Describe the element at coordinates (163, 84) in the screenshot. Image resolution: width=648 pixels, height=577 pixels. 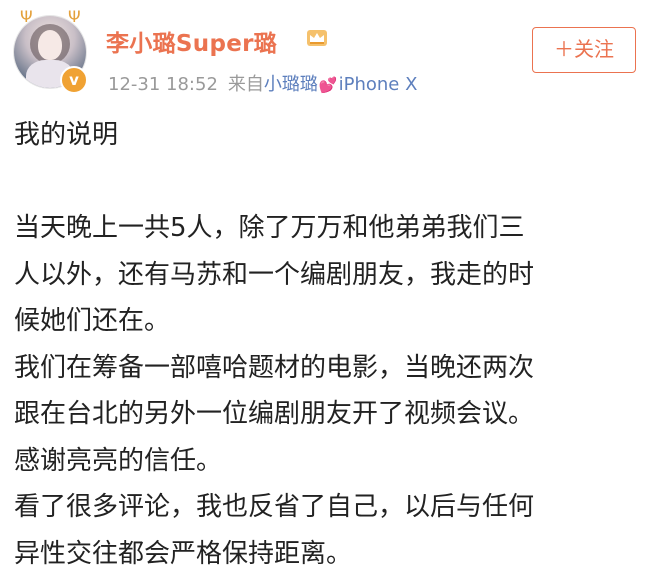
I see `post-time: 12-31 18:52` at that location.